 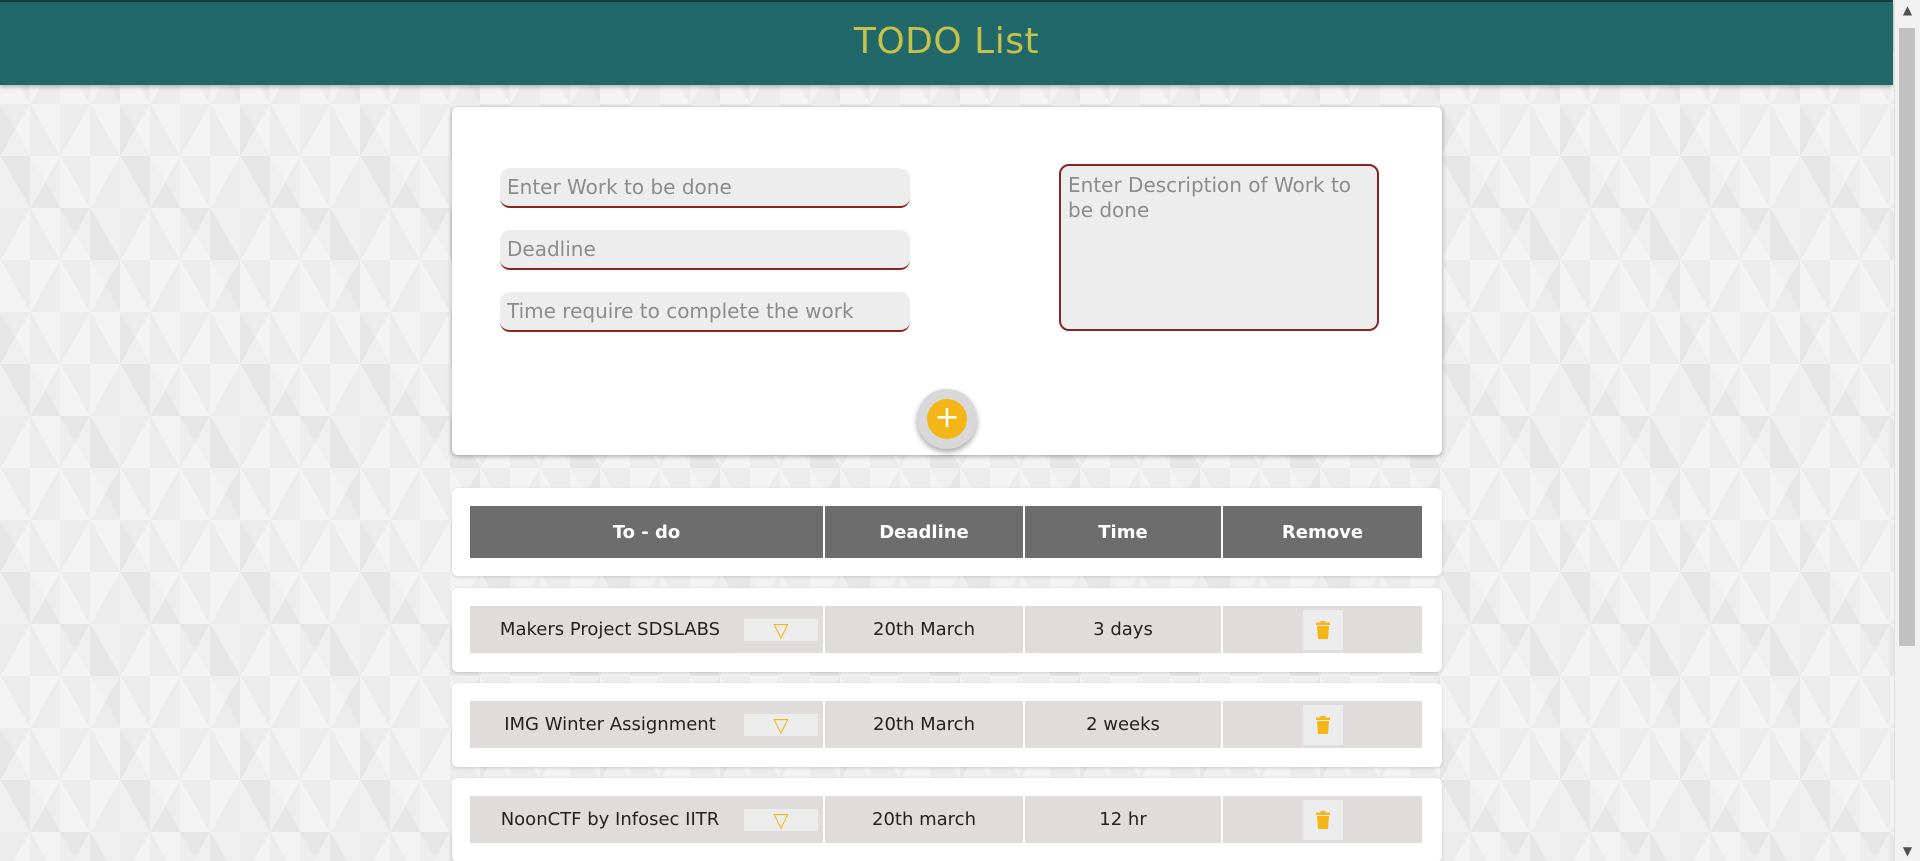 I want to click on table-header: To - do Deadline Time Remove, so click(x=947, y=532).